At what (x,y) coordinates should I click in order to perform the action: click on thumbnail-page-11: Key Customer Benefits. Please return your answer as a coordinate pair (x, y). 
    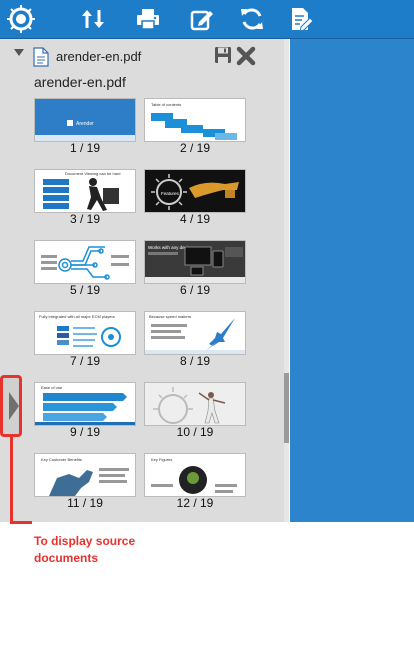
    Looking at the image, I should click on (85, 475).